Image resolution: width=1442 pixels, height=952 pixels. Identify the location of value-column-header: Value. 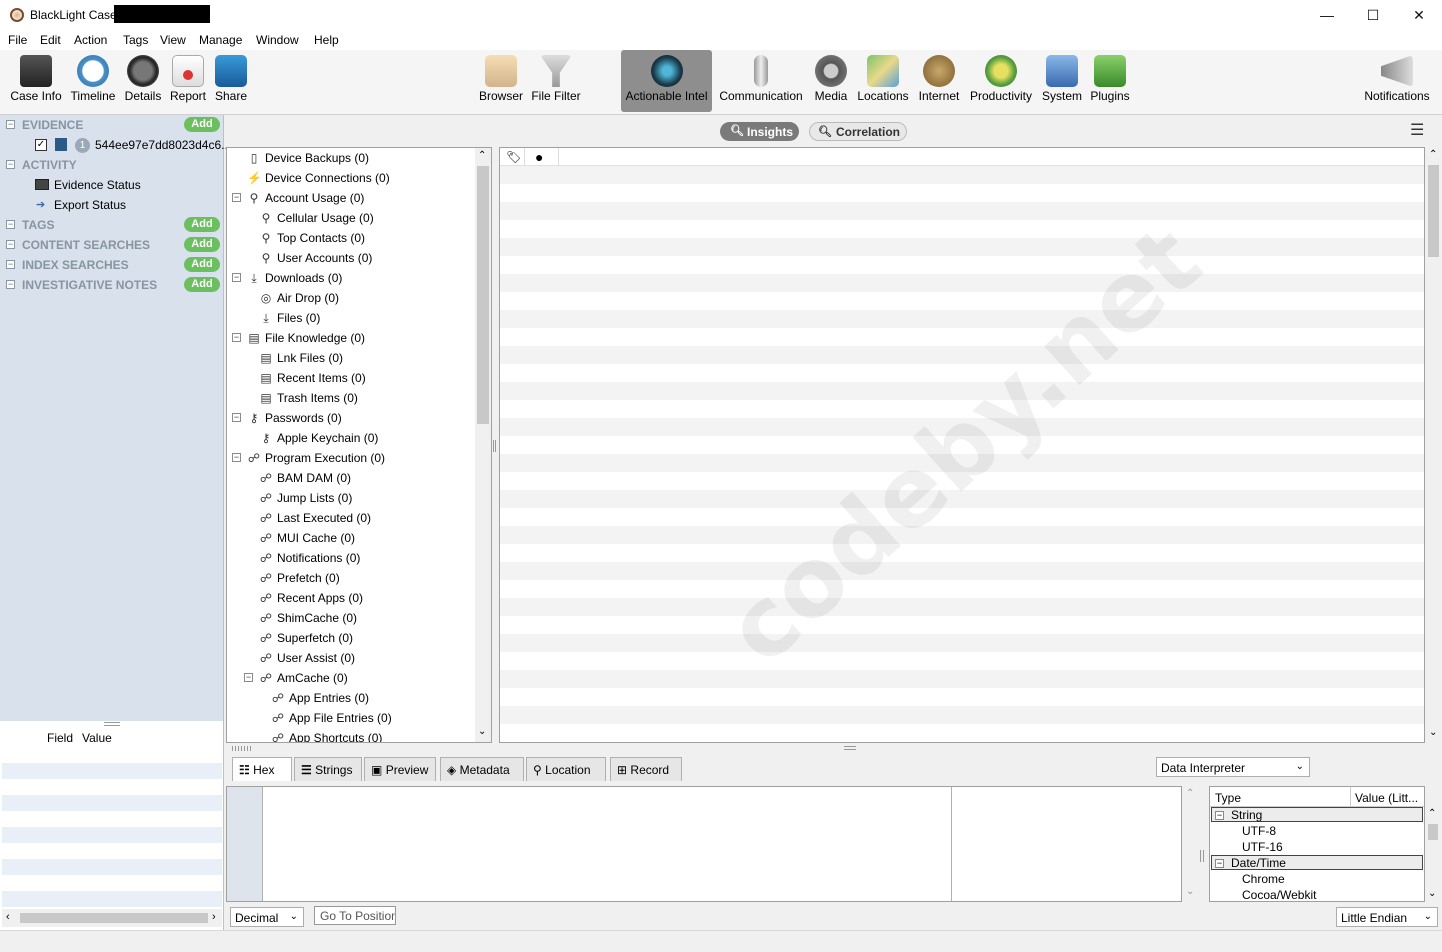
(97, 738).